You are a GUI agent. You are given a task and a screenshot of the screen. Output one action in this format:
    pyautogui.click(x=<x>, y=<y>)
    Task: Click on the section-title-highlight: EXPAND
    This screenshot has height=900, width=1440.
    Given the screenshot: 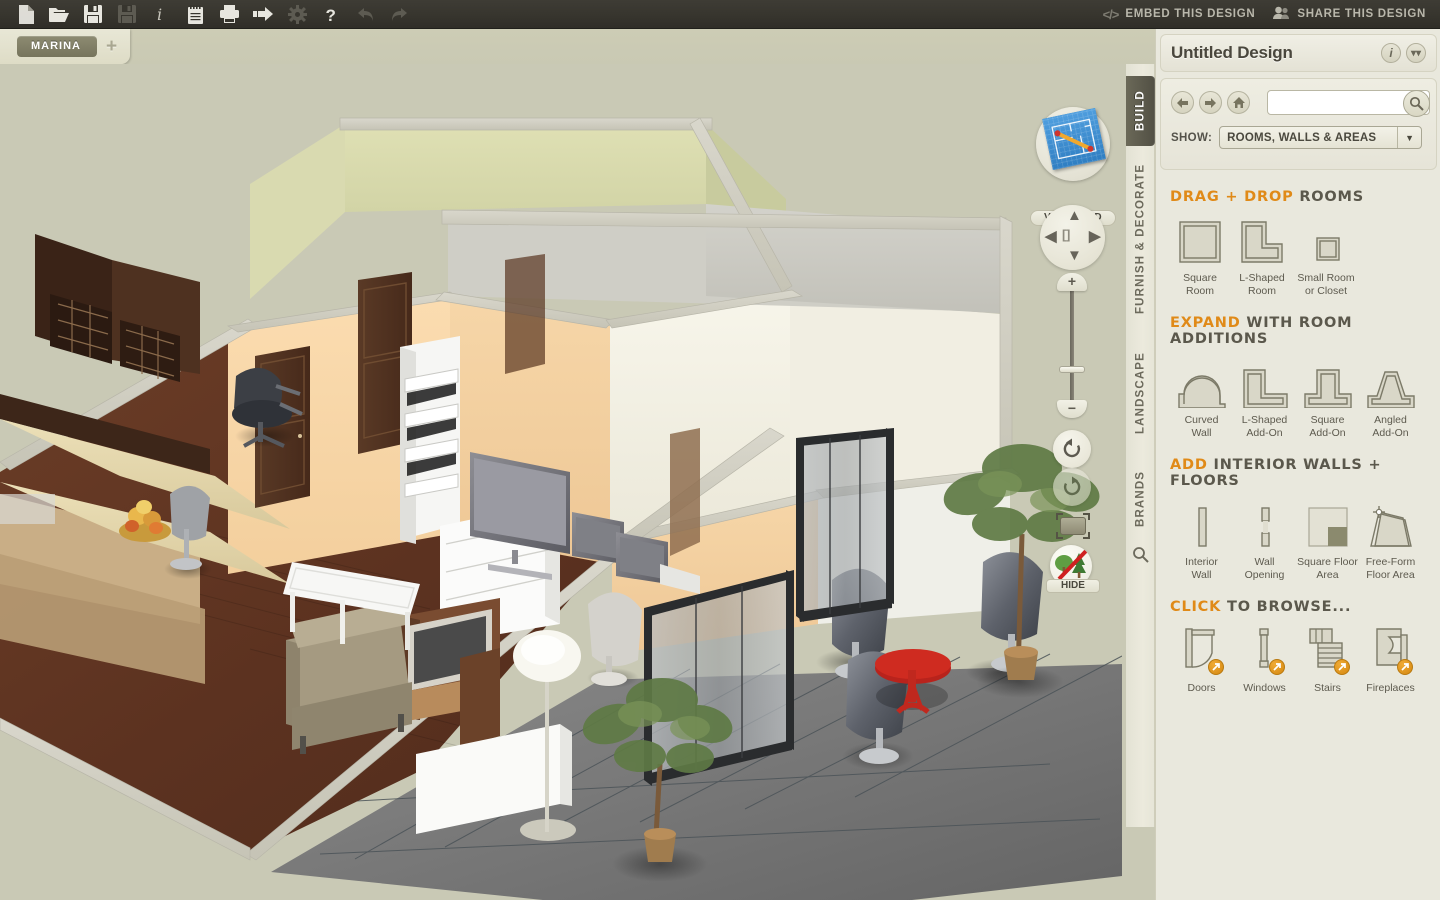 What is the action you would take?
    pyautogui.click(x=1205, y=323)
    